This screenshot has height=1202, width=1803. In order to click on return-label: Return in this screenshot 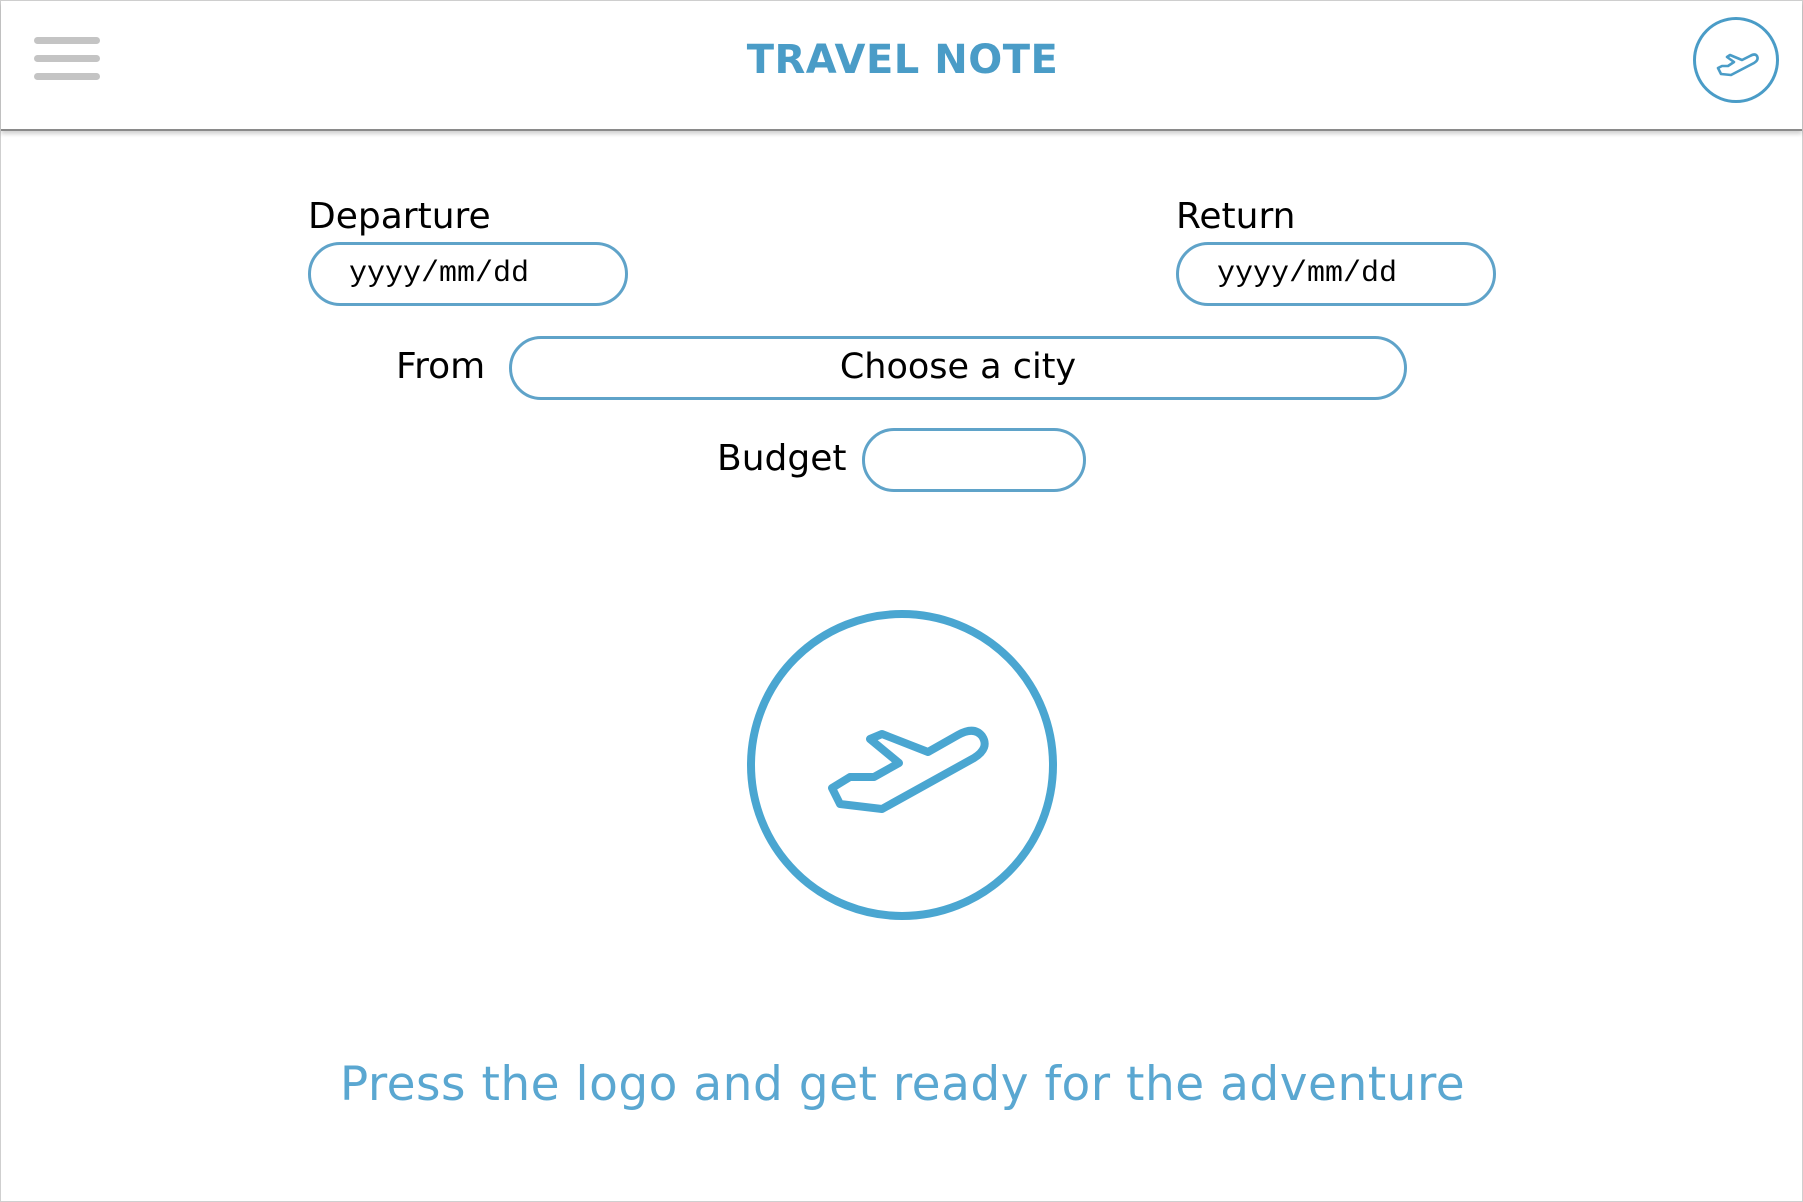, I will do `click(1236, 216)`.